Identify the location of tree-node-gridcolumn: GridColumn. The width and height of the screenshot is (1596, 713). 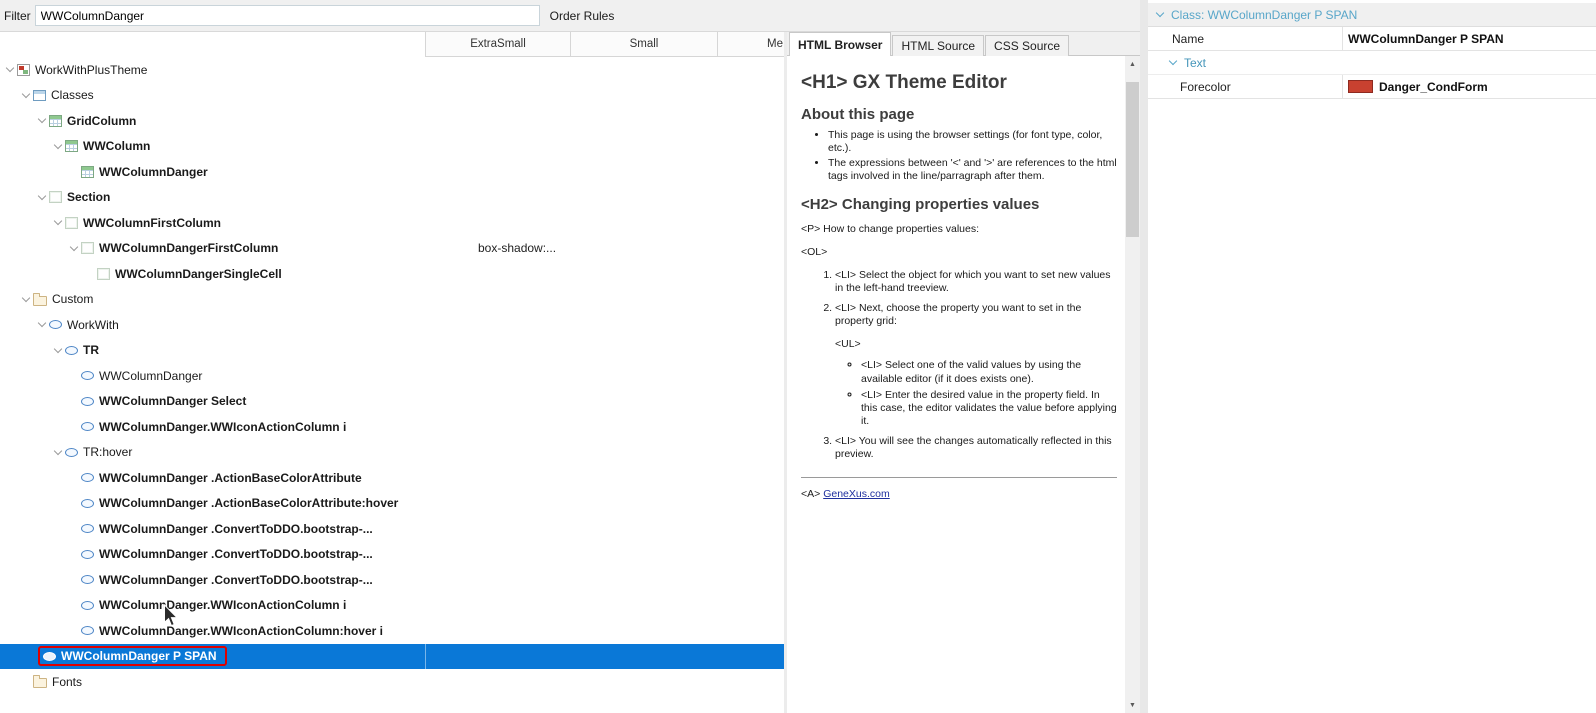
(392, 121).